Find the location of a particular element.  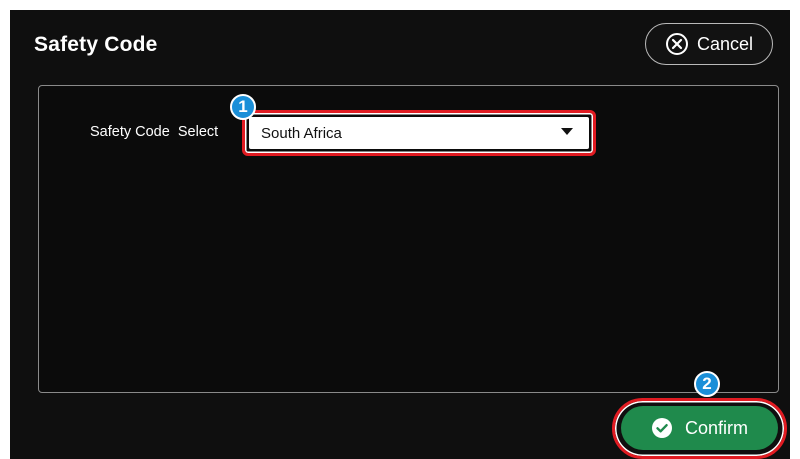

caret-down-icon is located at coordinates (567, 131).